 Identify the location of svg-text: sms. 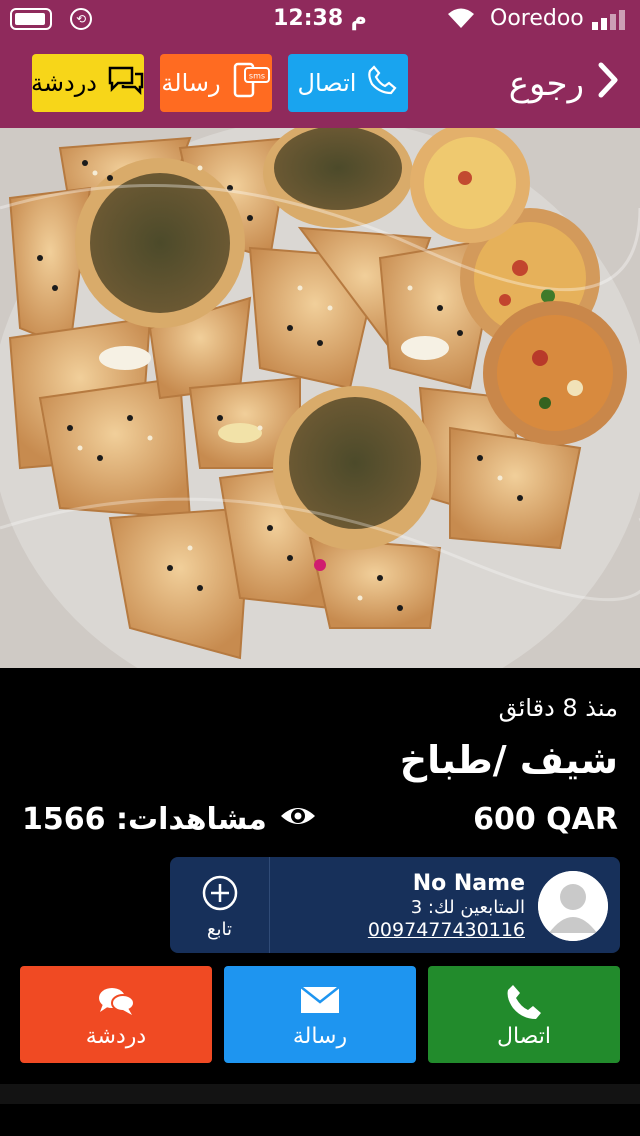
(257, 76).